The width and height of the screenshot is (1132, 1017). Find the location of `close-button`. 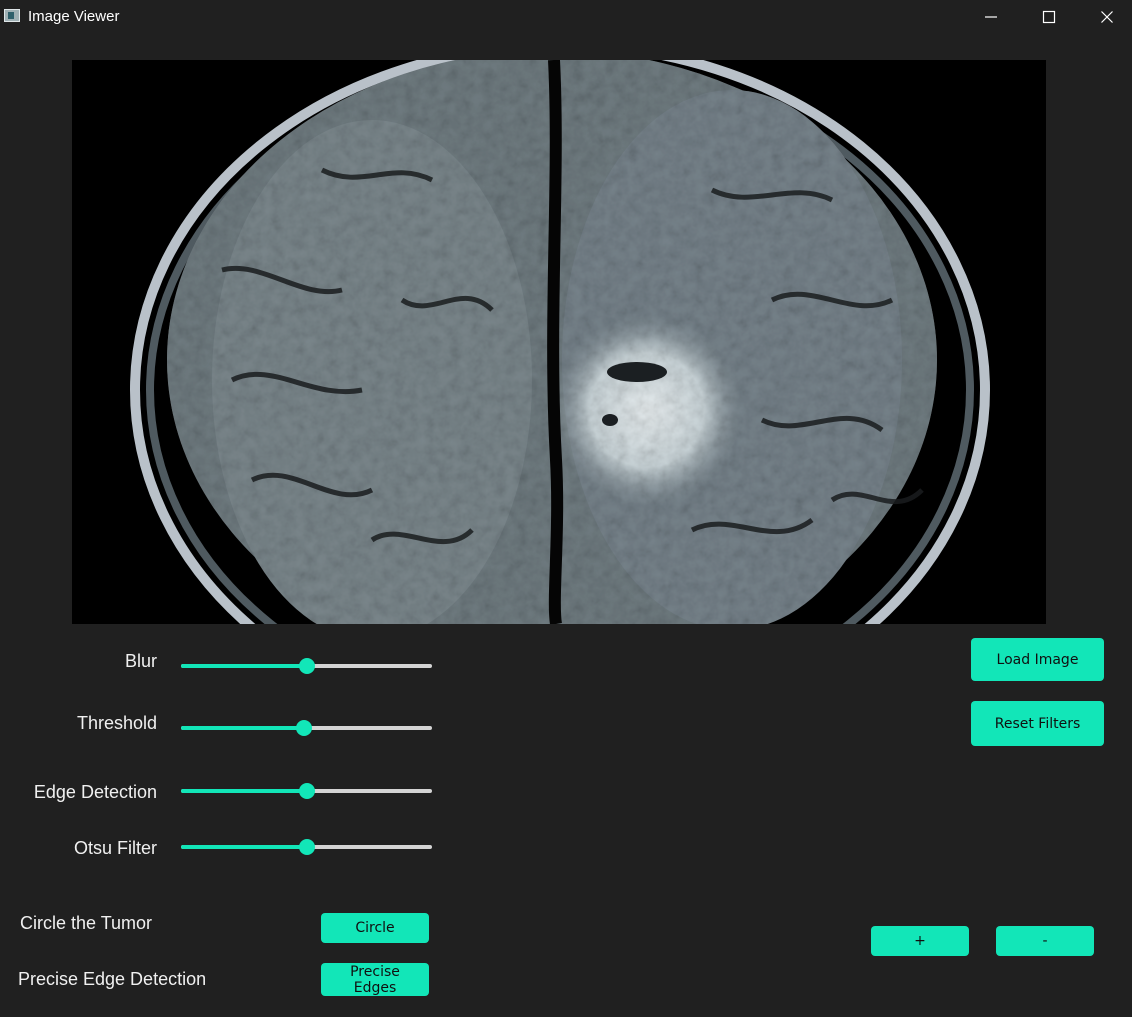

close-button is located at coordinates (1105, 17).